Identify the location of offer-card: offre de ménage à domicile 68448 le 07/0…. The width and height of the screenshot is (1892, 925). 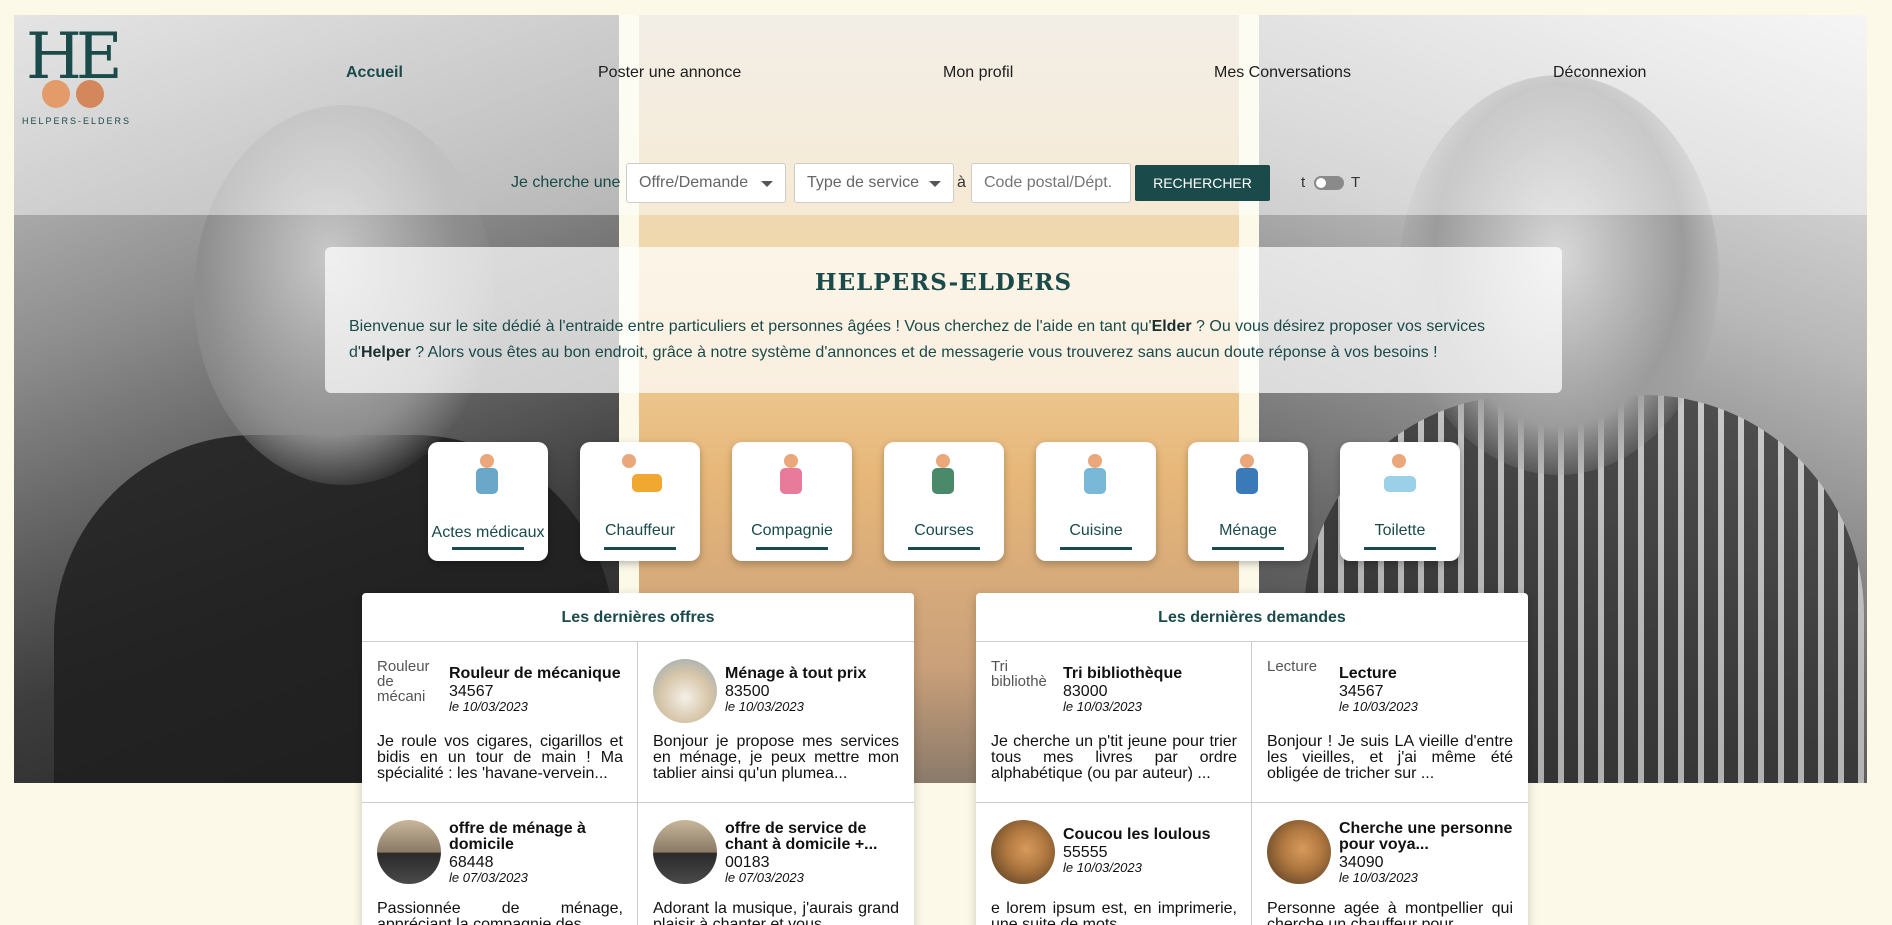
(500, 864).